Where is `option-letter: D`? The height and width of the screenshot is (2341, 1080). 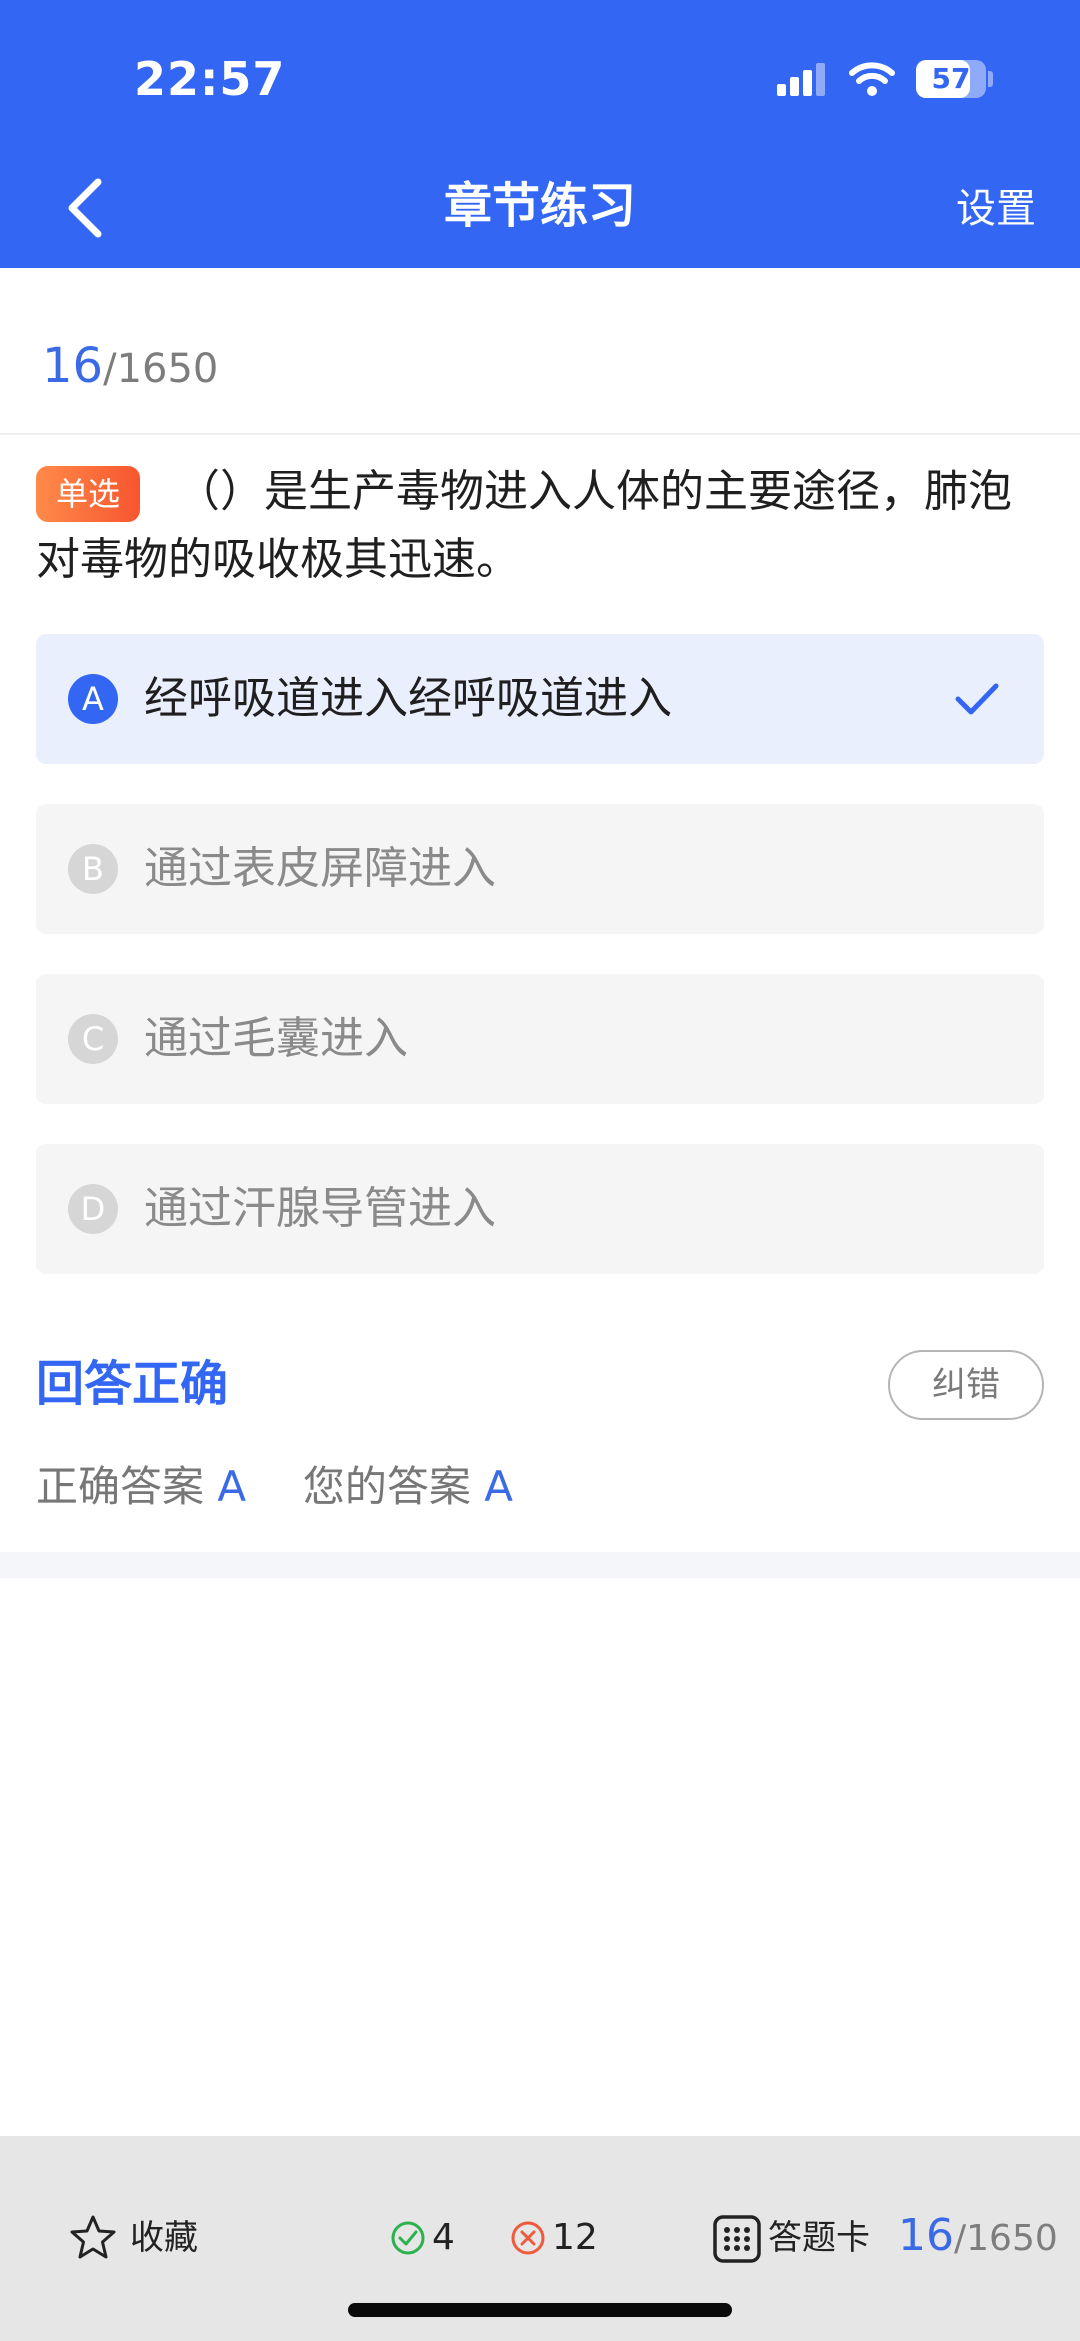
option-letter: D is located at coordinates (93, 1209).